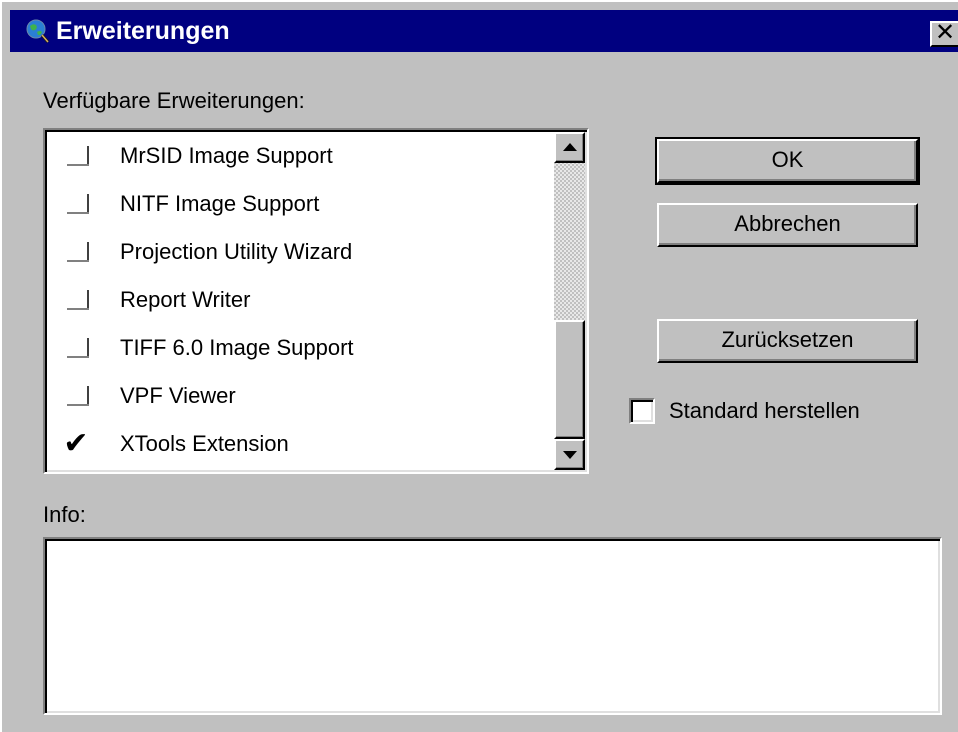  I want to click on ok-button: OK, so click(787, 161).